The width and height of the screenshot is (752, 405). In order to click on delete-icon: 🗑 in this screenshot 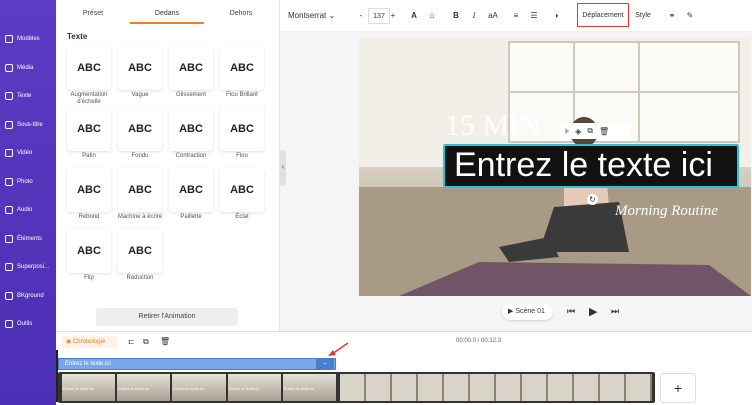, I will do `click(604, 131)`.